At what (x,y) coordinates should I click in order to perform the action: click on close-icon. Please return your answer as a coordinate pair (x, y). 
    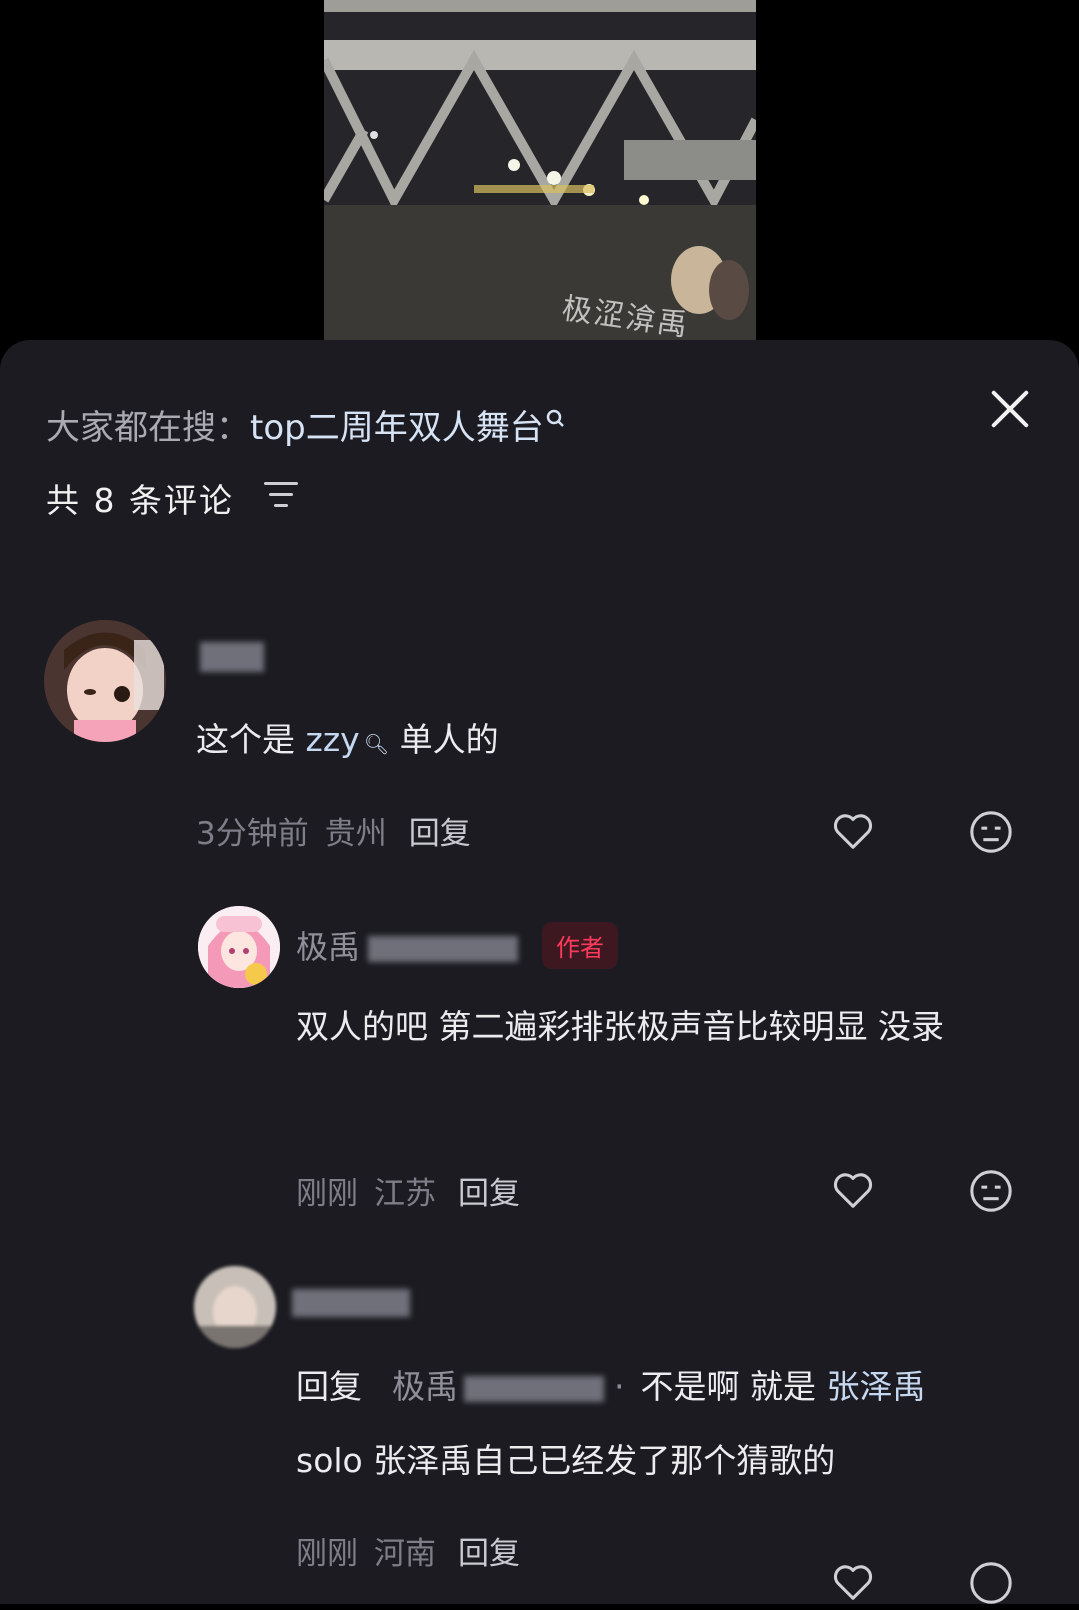
    Looking at the image, I should click on (1010, 409).